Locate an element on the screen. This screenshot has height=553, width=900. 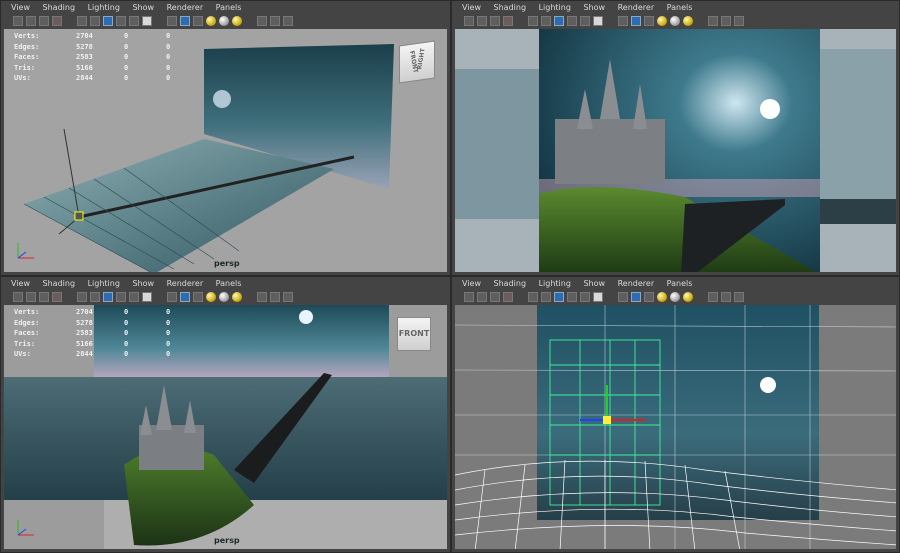
view-cube: FRONT RIGHT is located at coordinates (417, 62).